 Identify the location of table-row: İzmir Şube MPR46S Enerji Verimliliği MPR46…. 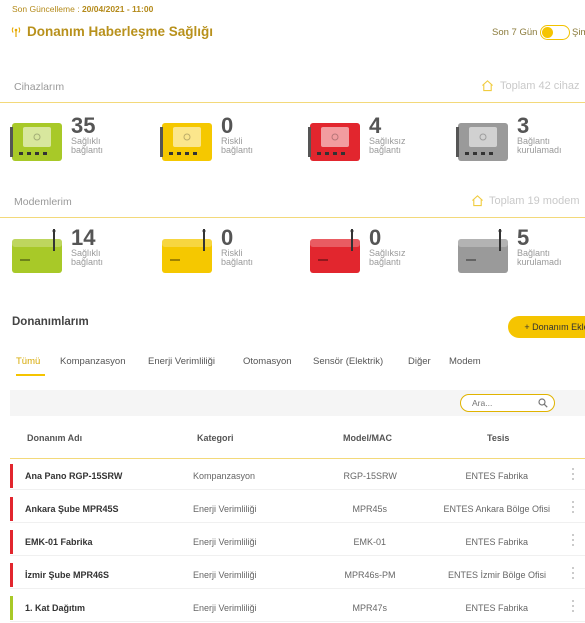
(297, 575).